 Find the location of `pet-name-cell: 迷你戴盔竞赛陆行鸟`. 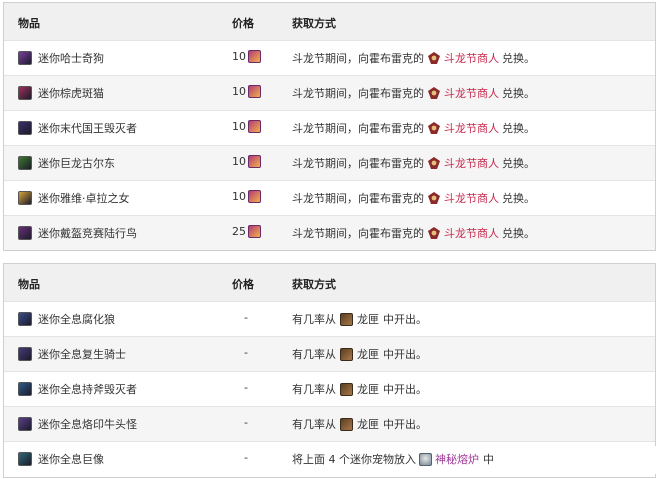

pet-name-cell: 迷你戴盔竞赛陆行鸟 is located at coordinates (77, 233).